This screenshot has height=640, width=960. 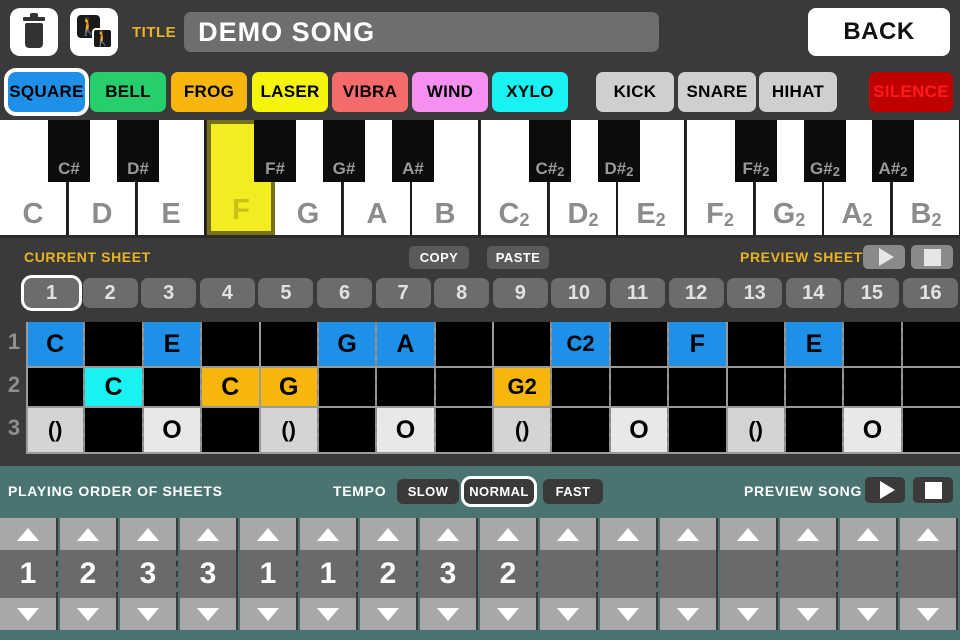 What do you see at coordinates (227, 293) in the screenshot?
I see `sheet-tab-4: 4` at bounding box center [227, 293].